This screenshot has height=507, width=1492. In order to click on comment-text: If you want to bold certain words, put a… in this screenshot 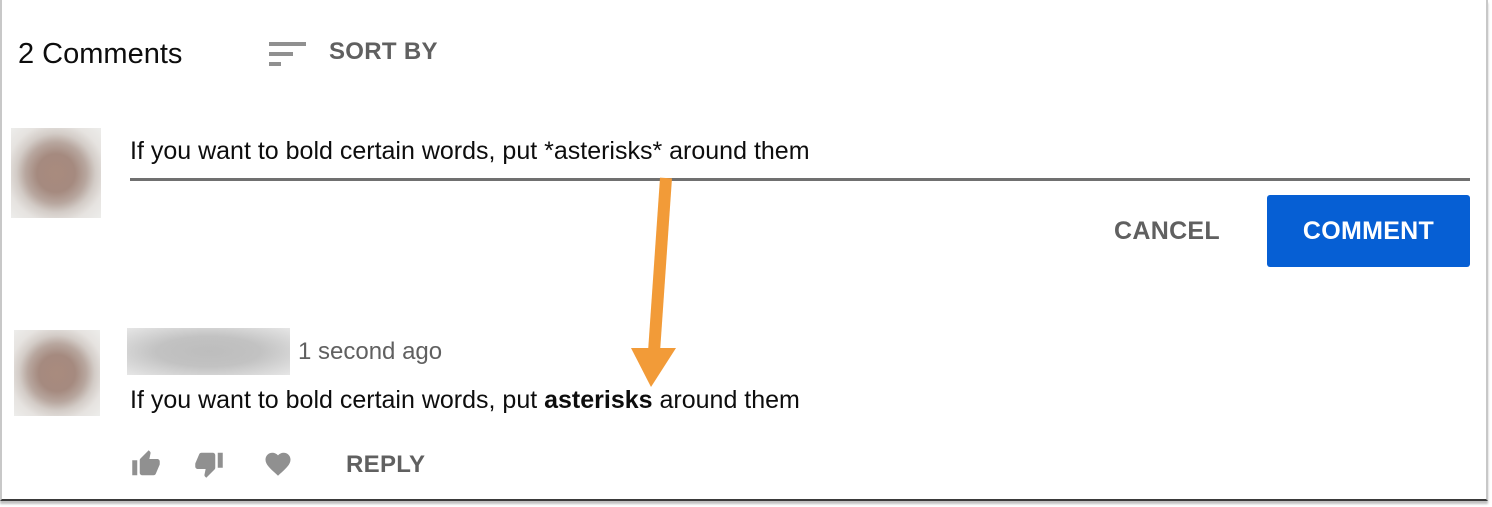, I will do `click(465, 400)`.